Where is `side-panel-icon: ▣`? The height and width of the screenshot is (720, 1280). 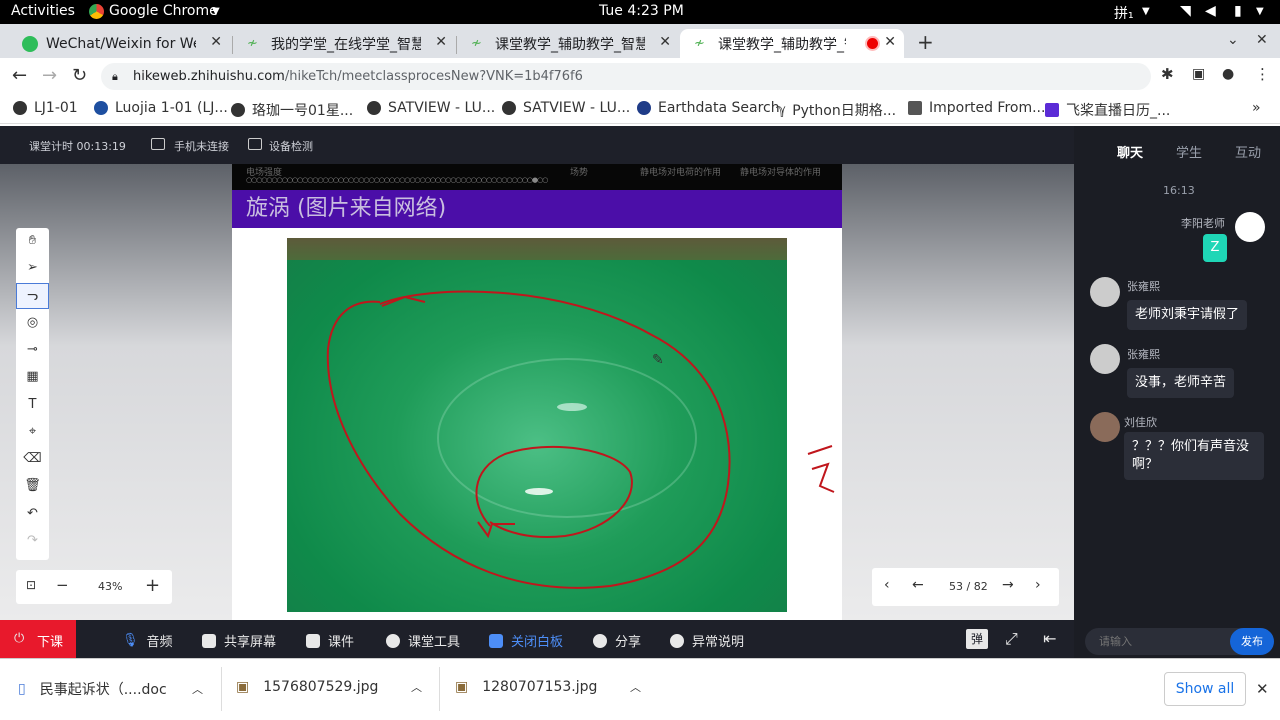
side-panel-icon: ▣ is located at coordinates (1198, 74).